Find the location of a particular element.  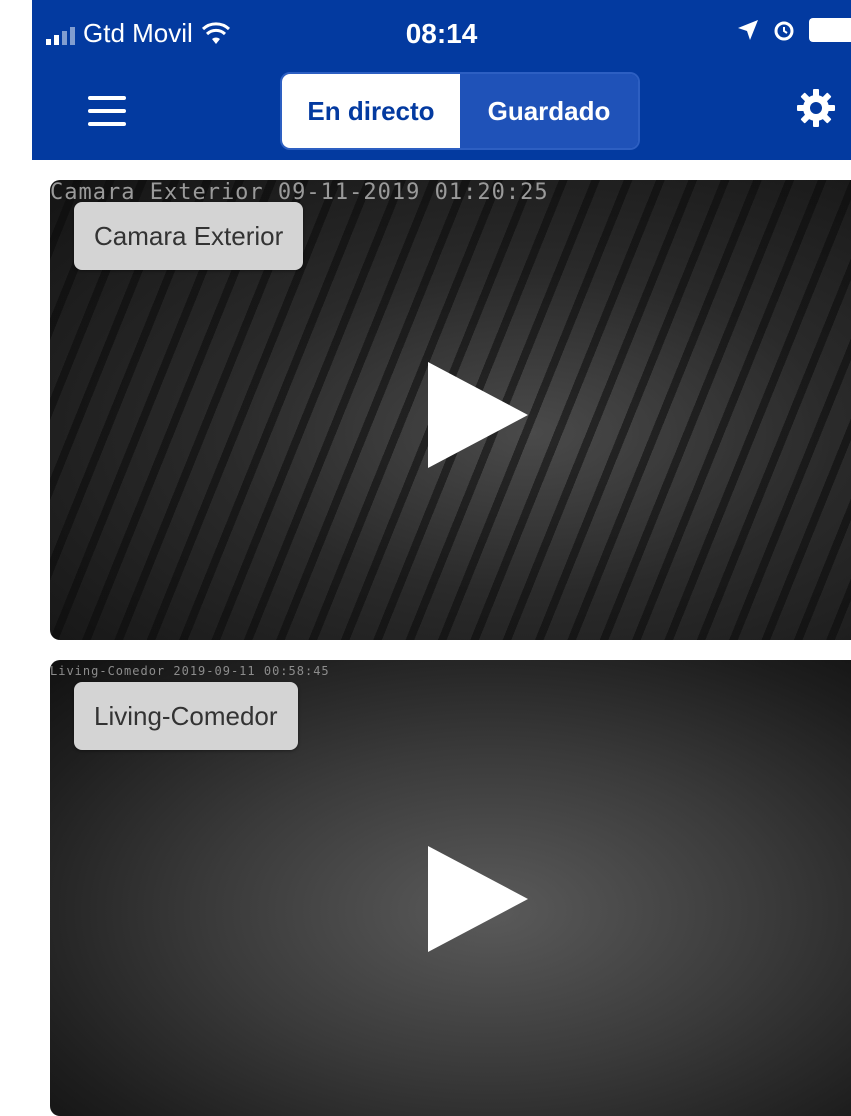

camera-overlay-text: Living-Comedor 2019-09-11 00:58:45 is located at coordinates (190, 671).